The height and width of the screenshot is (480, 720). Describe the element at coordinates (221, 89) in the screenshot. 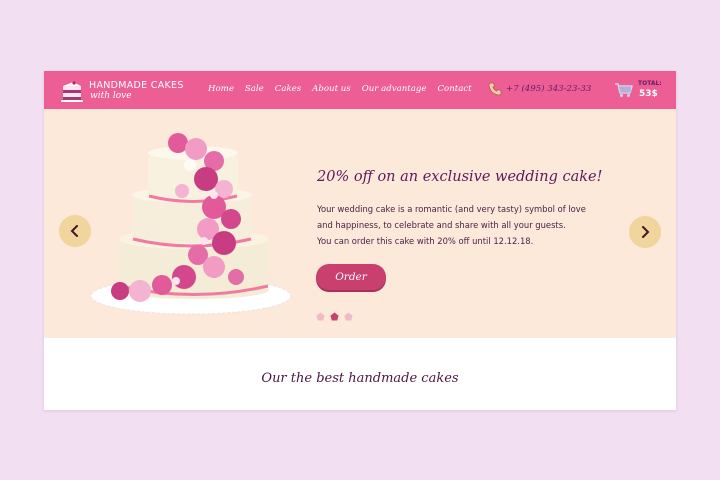

I see `nav-item-home: Home` at that location.